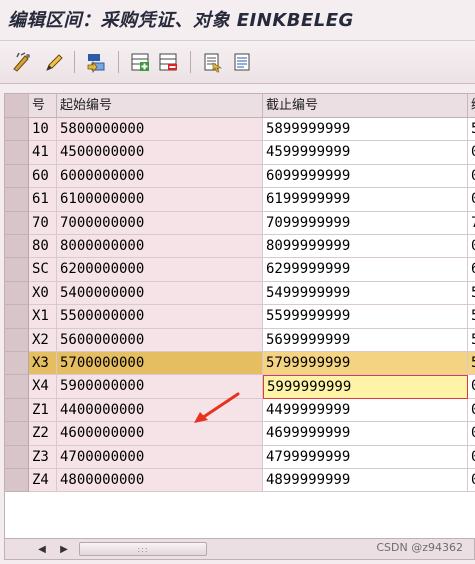 Image resolution: width=475 pixels, height=564 pixels. Describe the element at coordinates (43, 105) in the screenshot. I see `column-header-no: 号` at that location.